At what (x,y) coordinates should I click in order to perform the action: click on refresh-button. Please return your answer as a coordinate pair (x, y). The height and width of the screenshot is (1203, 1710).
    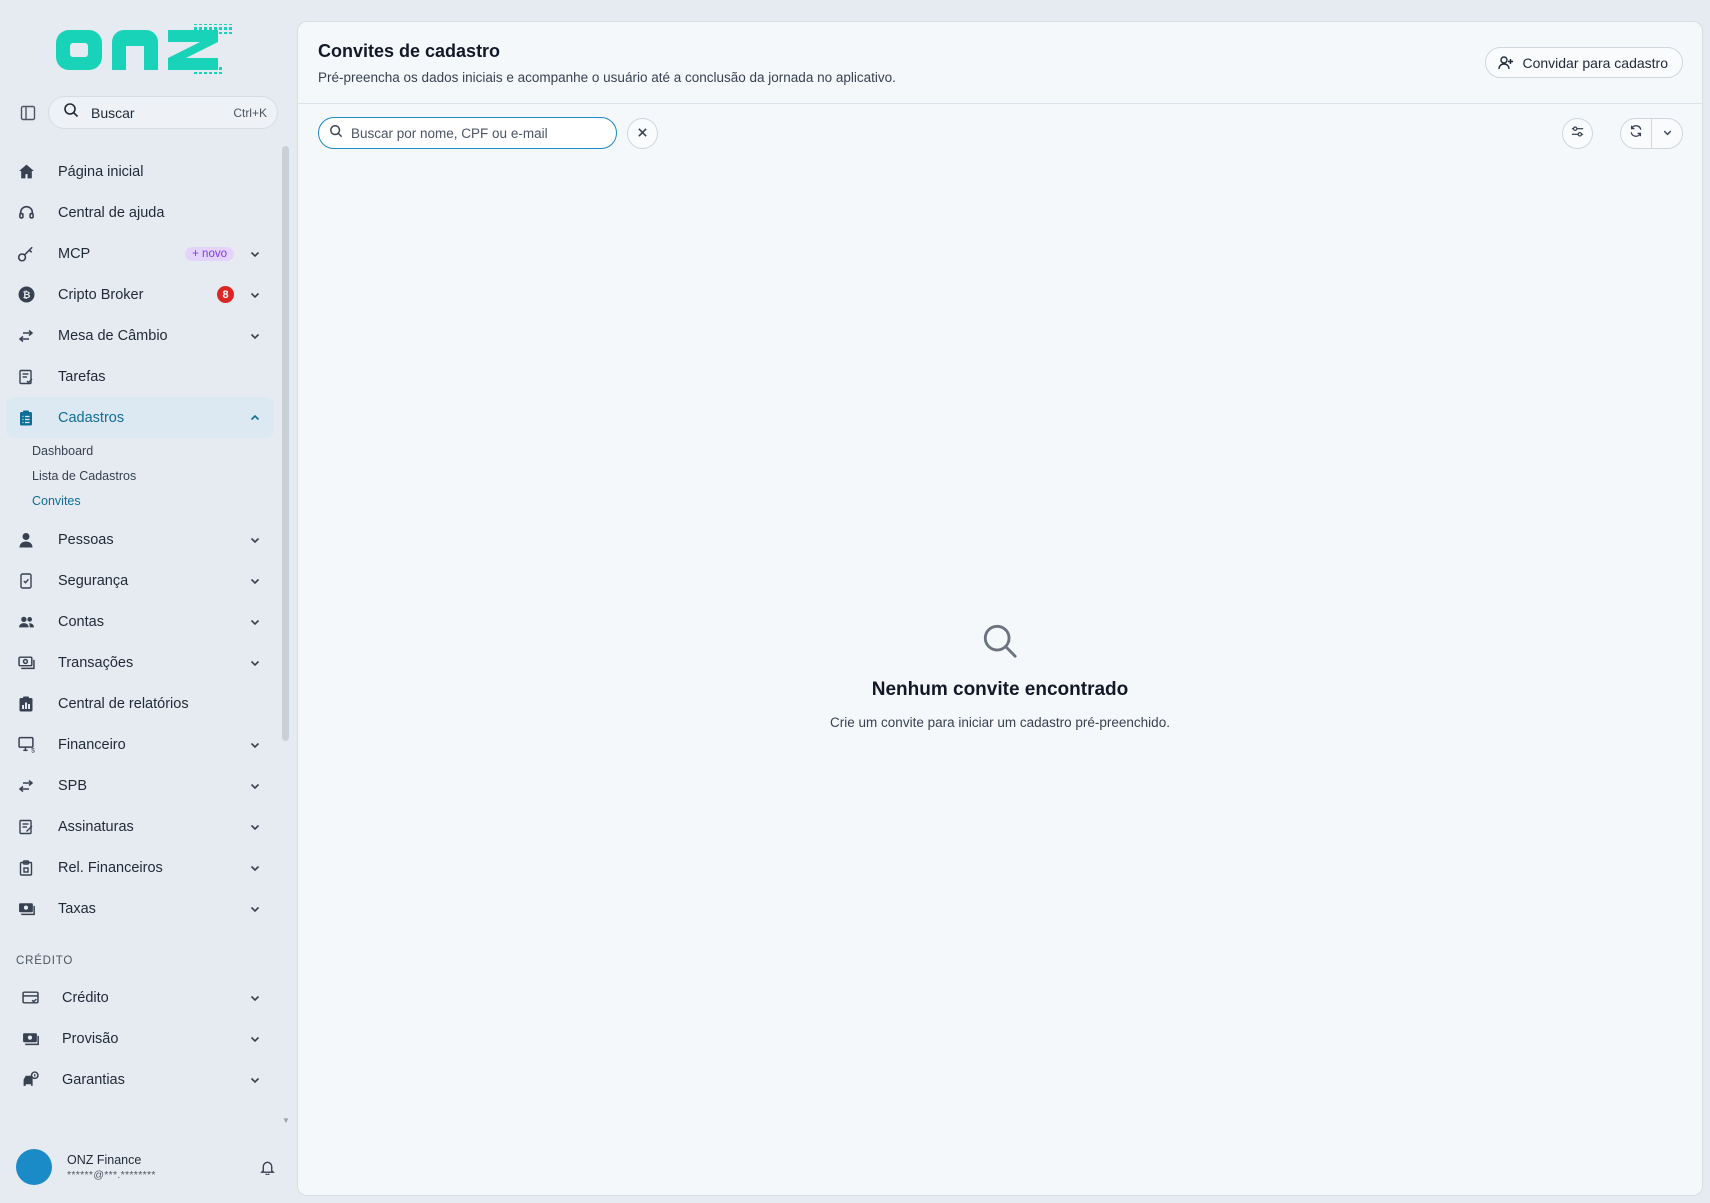
    Looking at the image, I should click on (1636, 133).